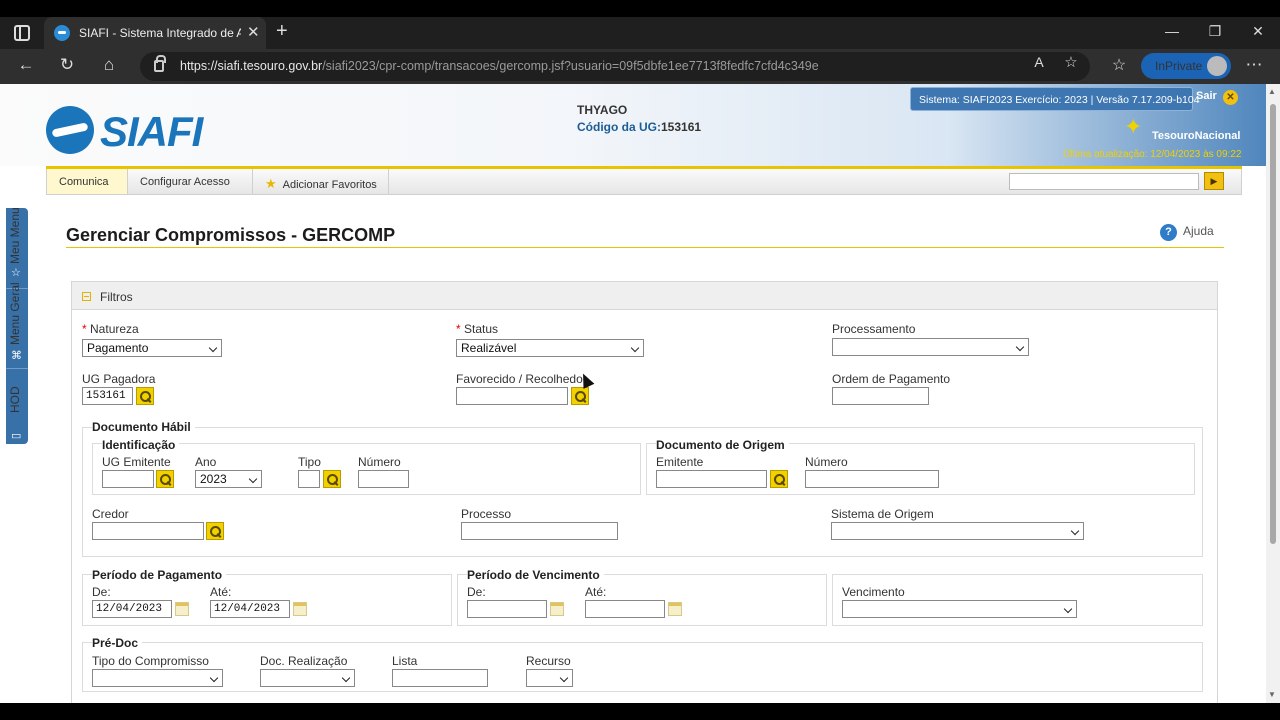 The width and height of the screenshot is (1280, 720). What do you see at coordinates (535, 575) in the screenshot?
I see `periodo-vencimento-title: Período de Vencimento` at bounding box center [535, 575].